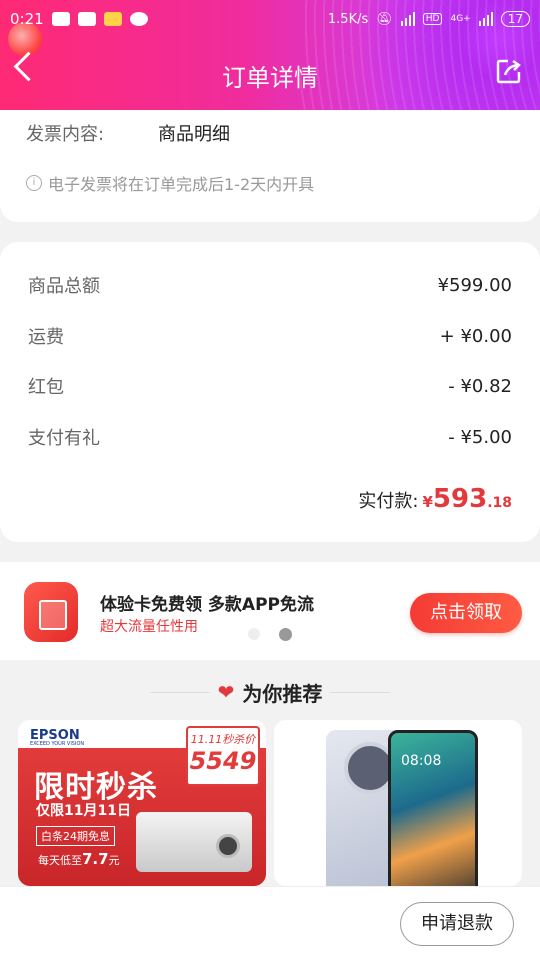 The height and width of the screenshot is (961, 540). I want to click on carousel-dot, so click(254, 634).